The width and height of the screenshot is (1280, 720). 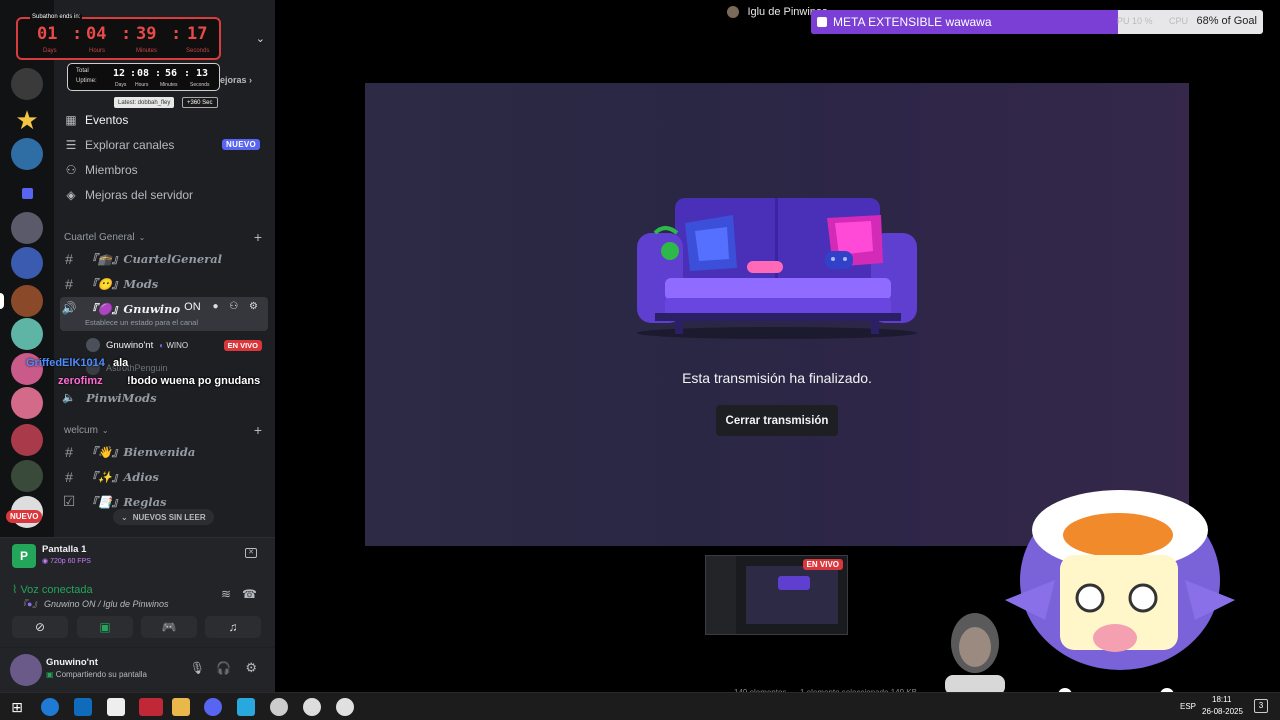 I want to click on boost-icon: ◈, so click(x=71, y=195).